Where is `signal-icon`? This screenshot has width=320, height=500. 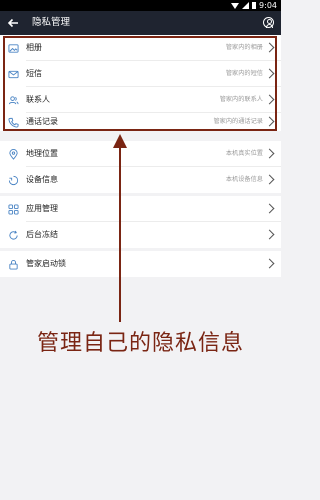
signal-icon is located at coordinates (246, 5).